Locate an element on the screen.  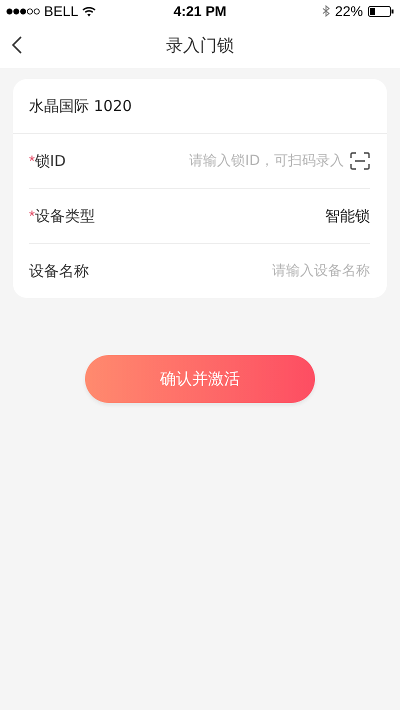
status-time: 4:21 PM is located at coordinates (200, 11).